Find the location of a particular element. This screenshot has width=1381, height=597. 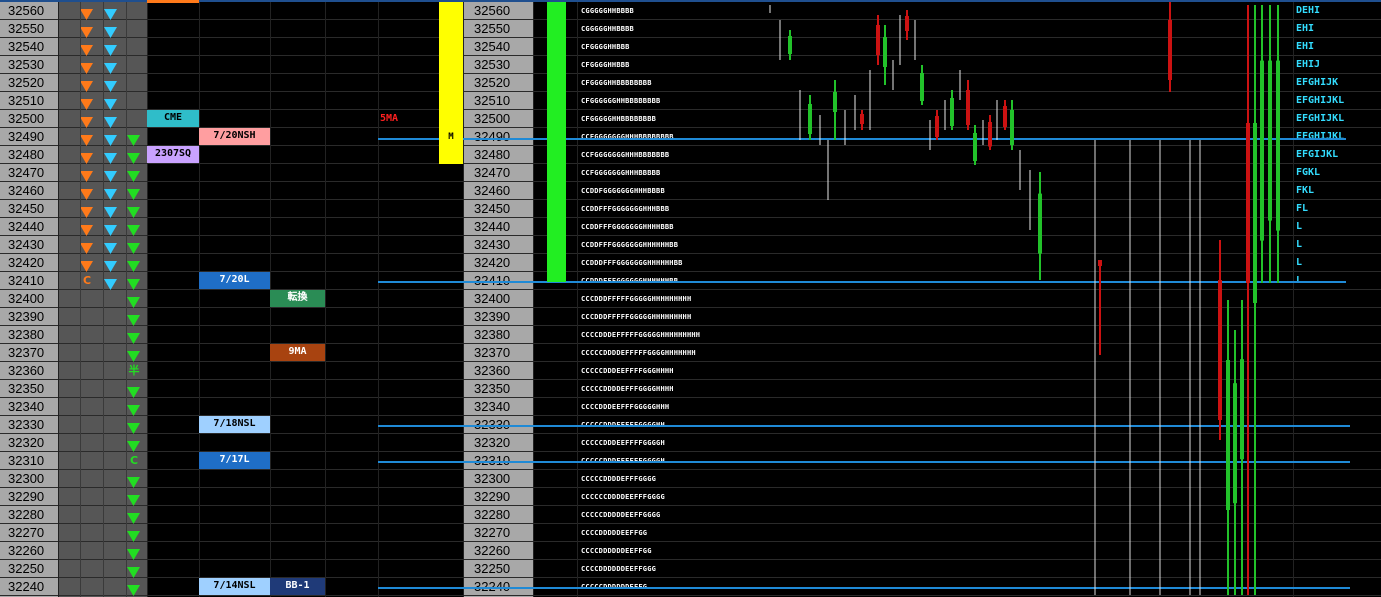

price-left: 32470 is located at coordinates (26, 172).